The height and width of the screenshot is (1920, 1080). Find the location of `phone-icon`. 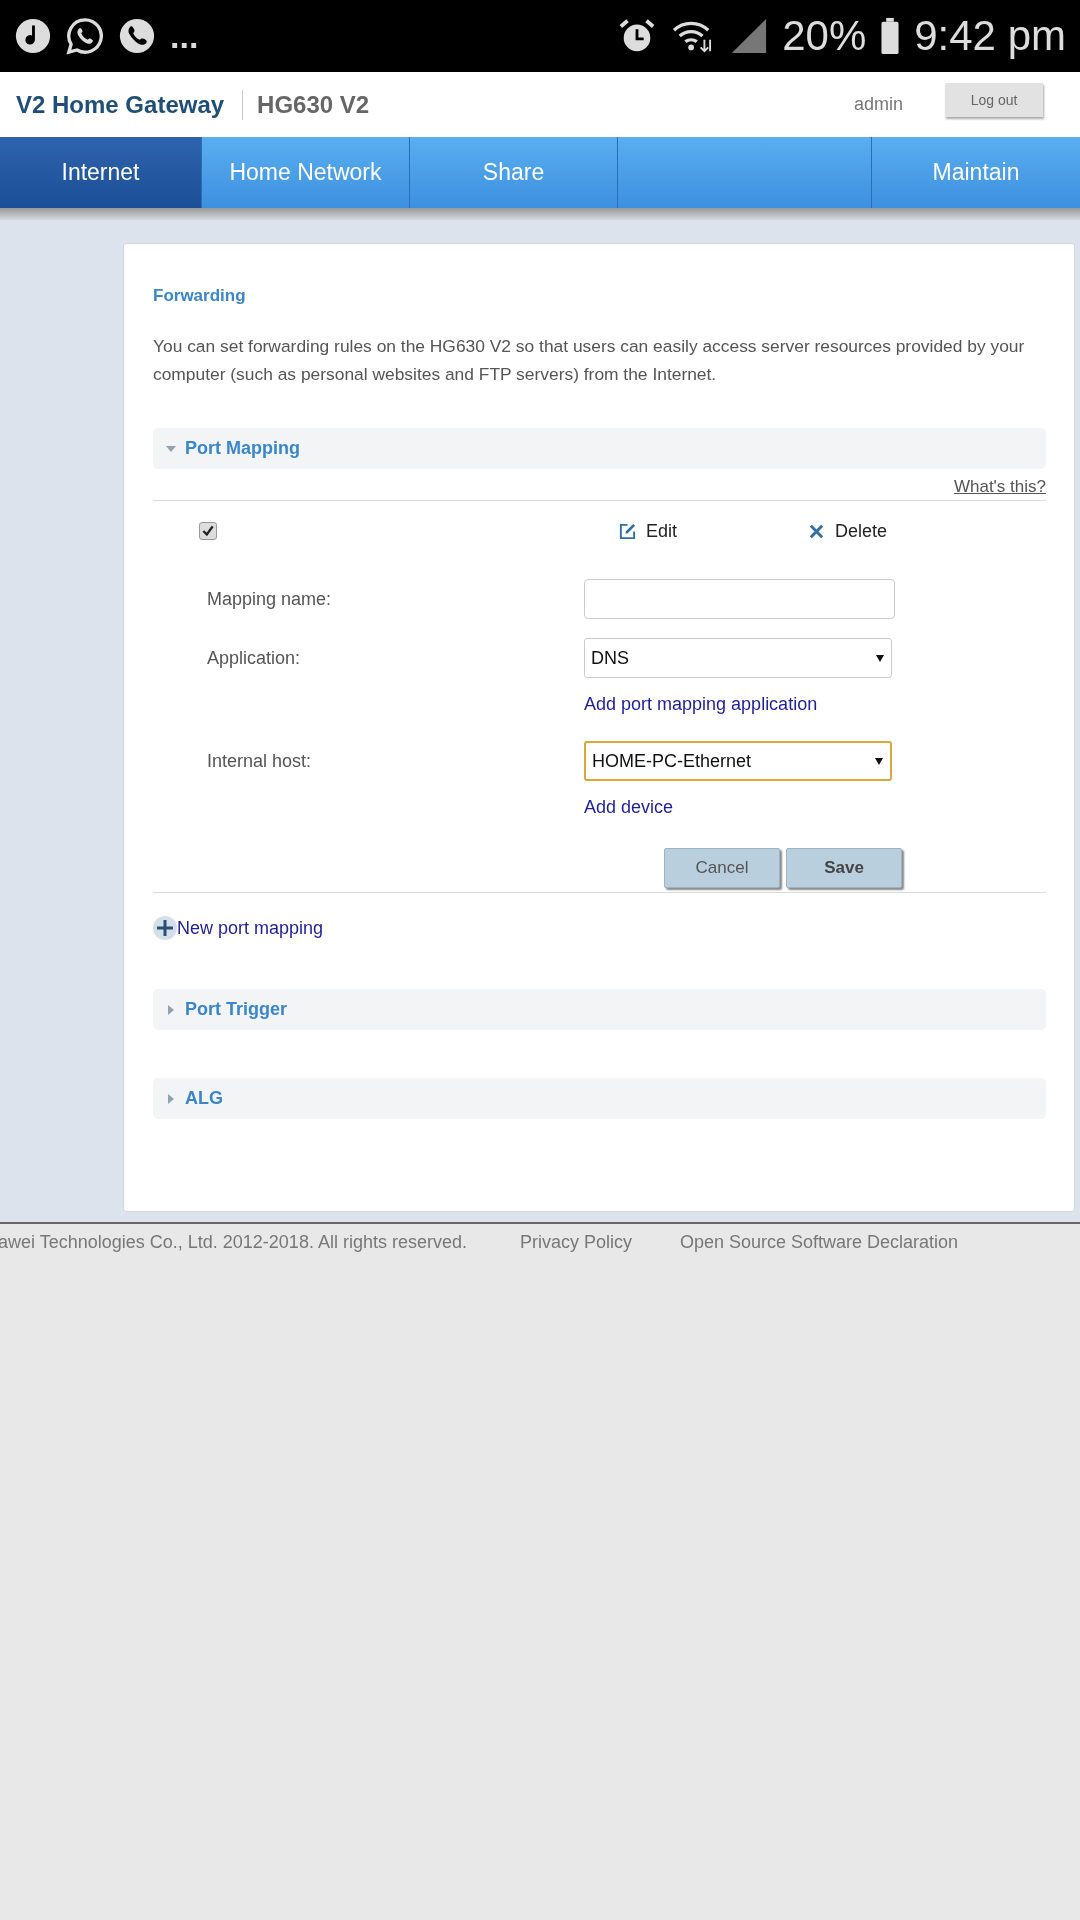

phone-icon is located at coordinates (137, 36).